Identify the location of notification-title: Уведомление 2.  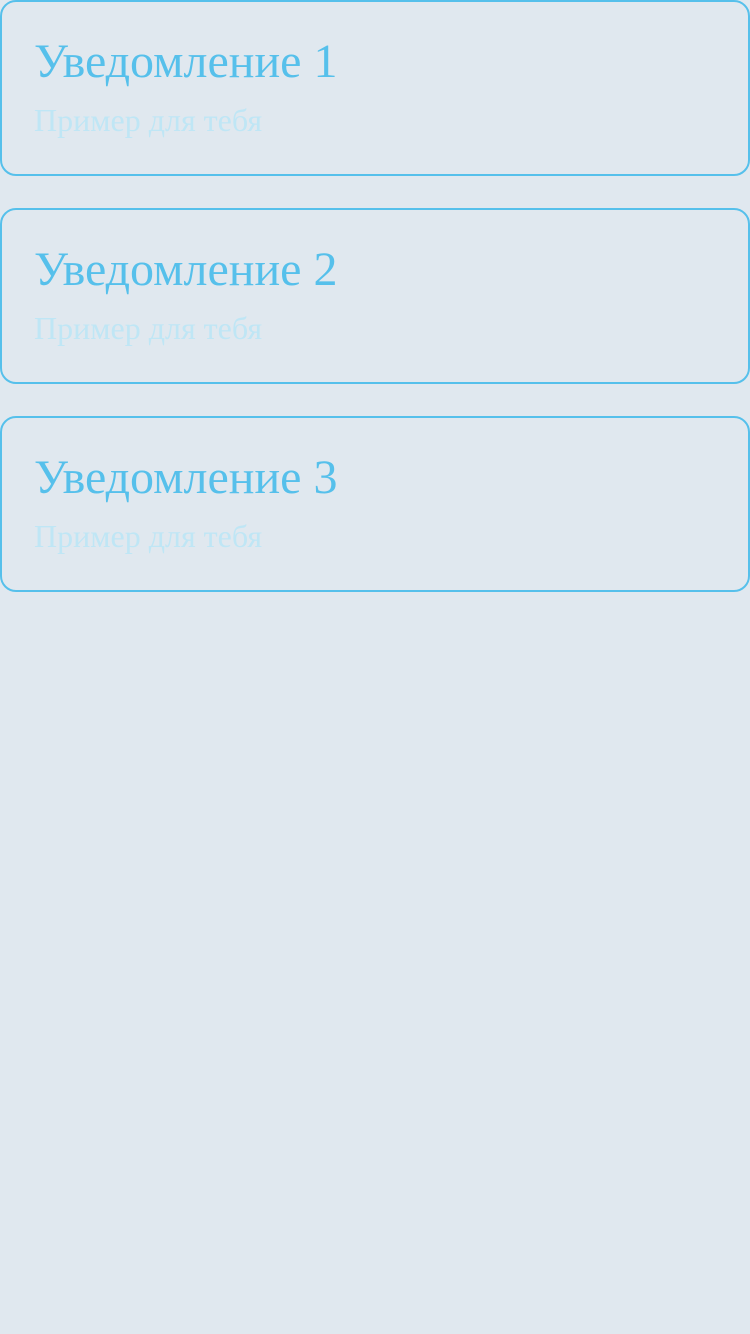
(186, 269).